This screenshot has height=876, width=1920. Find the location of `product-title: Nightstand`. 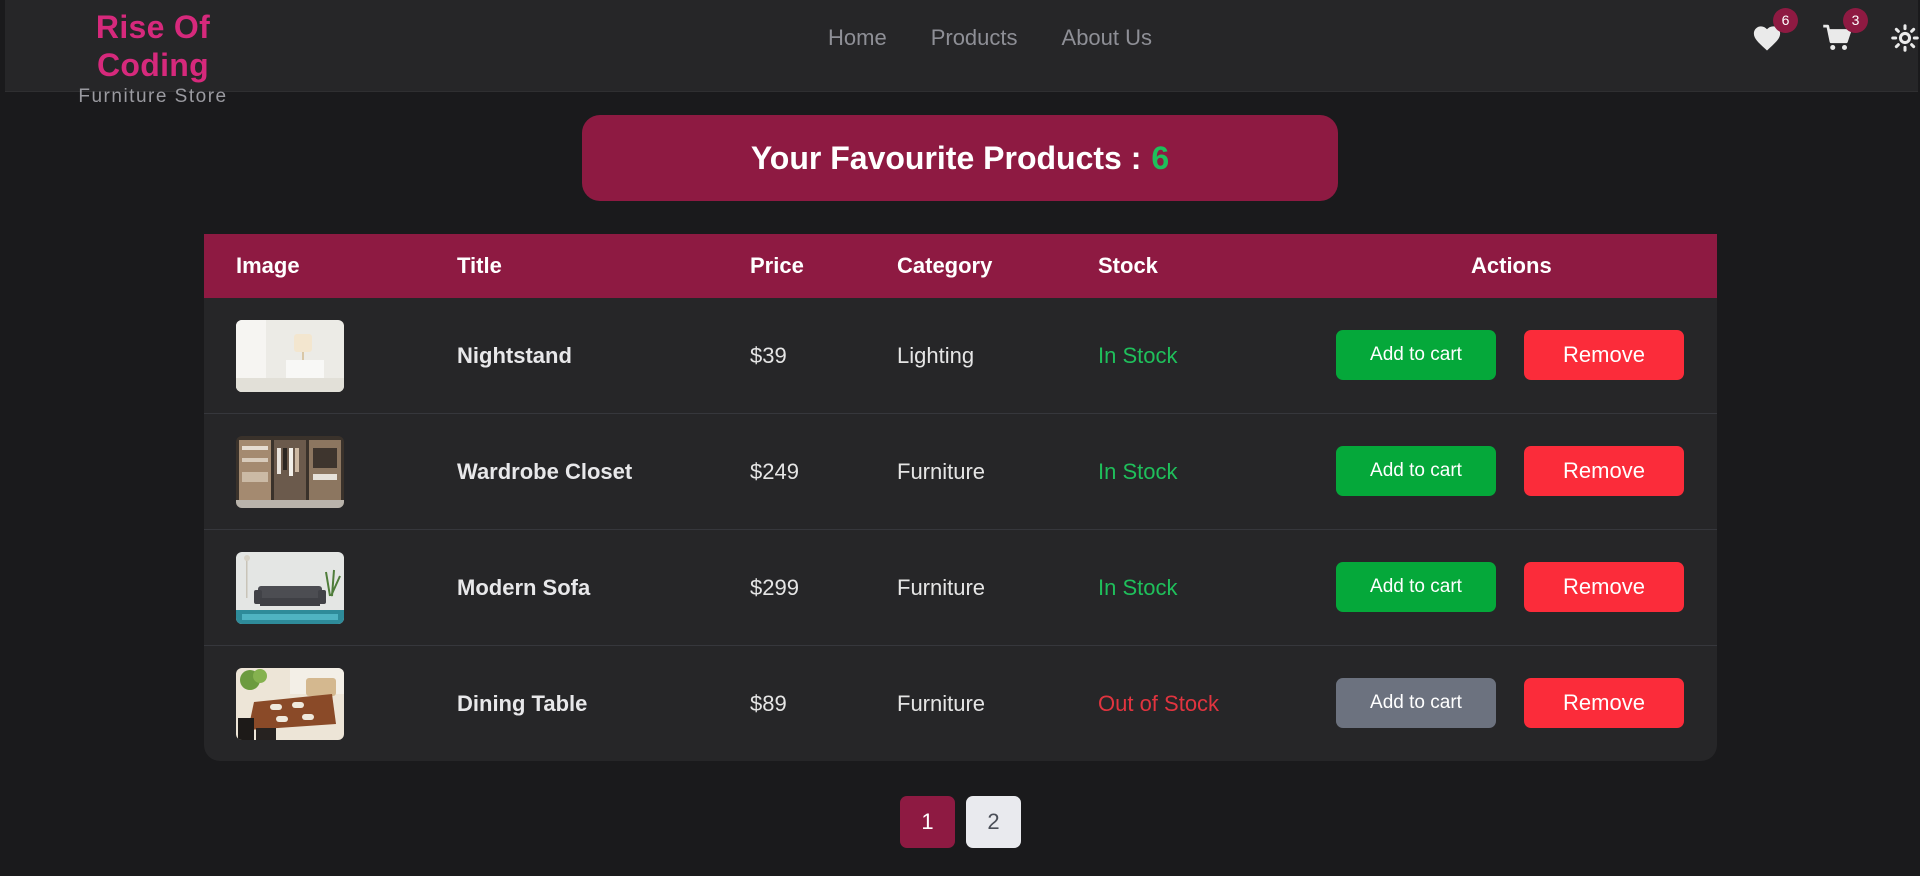

product-title: Nightstand is located at coordinates (514, 355).